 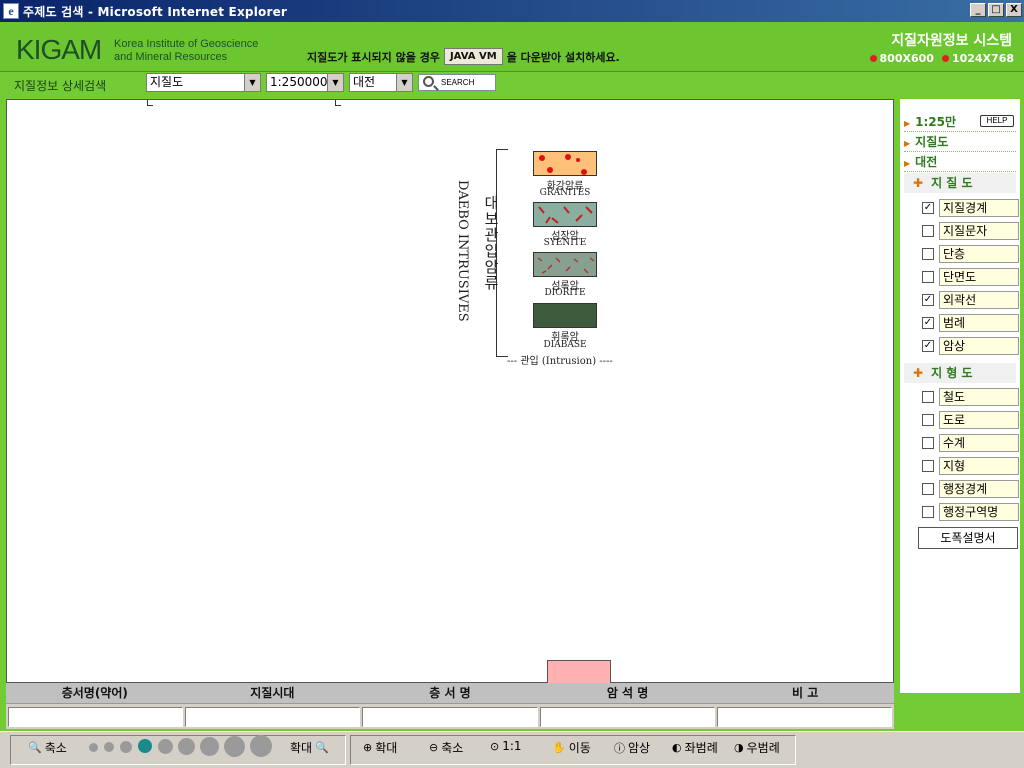 I want to click on zoom-in-step: 확대 🔍, so click(x=309, y=747).